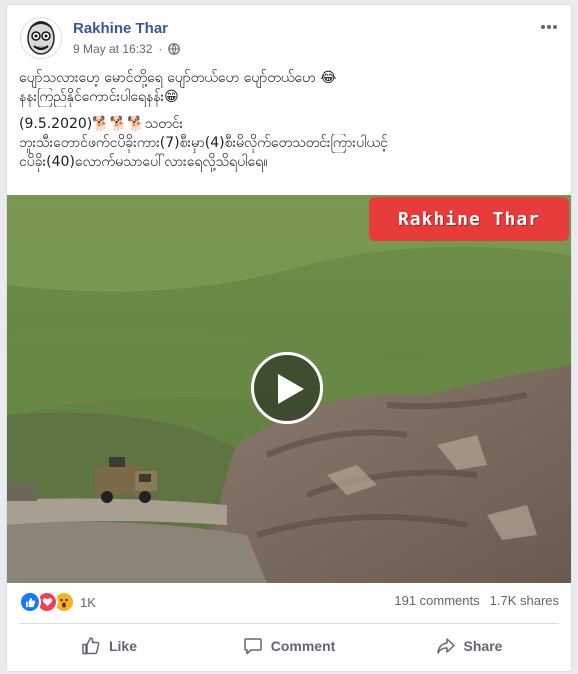 The image size is (578, 674). Describe the element at coordinates (99, 97) in the screenshot. I see `post-text-line: နနးကြည်နိုင်ကောင်းပါရေနန်း😁` at that location.